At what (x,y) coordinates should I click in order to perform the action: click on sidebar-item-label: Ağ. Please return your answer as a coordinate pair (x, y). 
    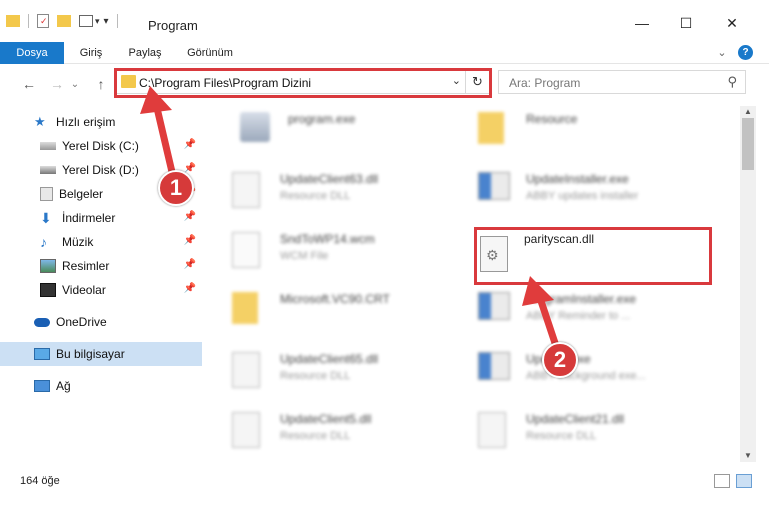
    Looking at the image, I should click on (63, 386).